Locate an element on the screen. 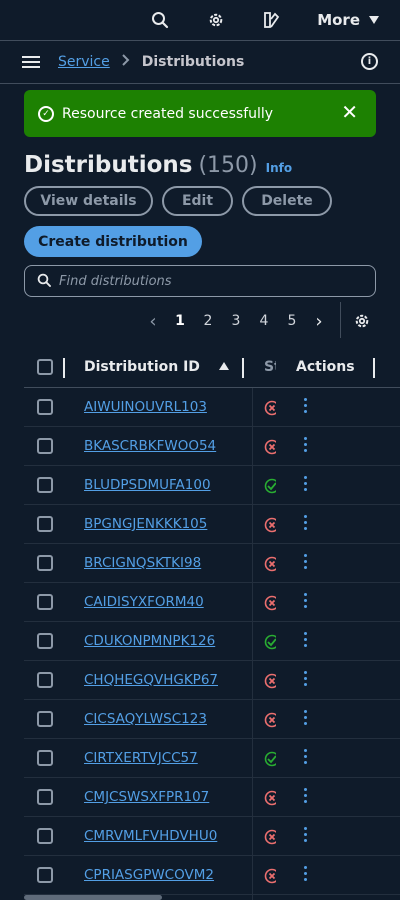 The width and height of the screenshot is (400, 900). more-menu-button: More is located at coordinates (348, 20).